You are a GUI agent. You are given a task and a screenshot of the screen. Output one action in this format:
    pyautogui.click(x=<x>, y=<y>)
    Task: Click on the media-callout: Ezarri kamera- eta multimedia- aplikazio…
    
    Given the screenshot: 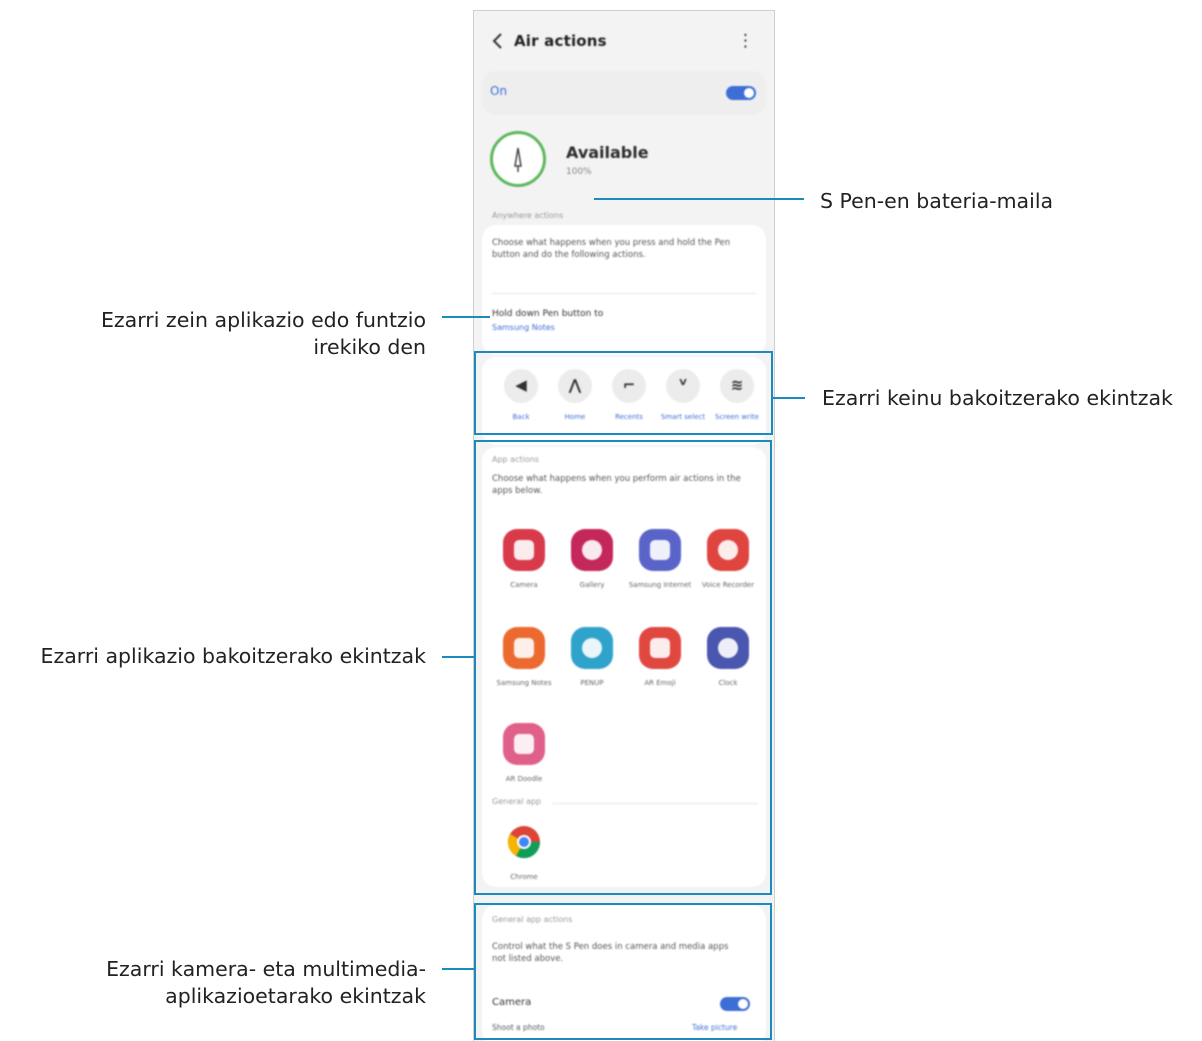 What is the action you would take?
    pyautogui.click(x=266, y=983)
    